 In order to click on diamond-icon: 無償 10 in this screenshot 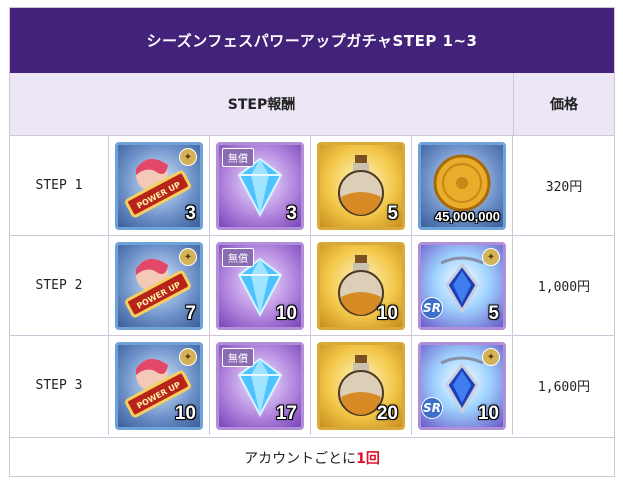, I will do `click(260, 286)`.